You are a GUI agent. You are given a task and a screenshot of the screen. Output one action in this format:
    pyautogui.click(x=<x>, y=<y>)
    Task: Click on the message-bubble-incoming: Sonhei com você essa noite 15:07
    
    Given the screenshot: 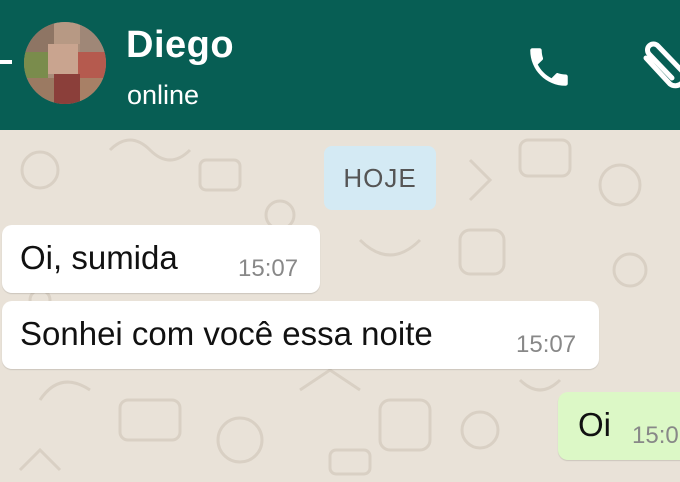 What is the action you would take?
    pyautogui.click(x=300, y=335)
    